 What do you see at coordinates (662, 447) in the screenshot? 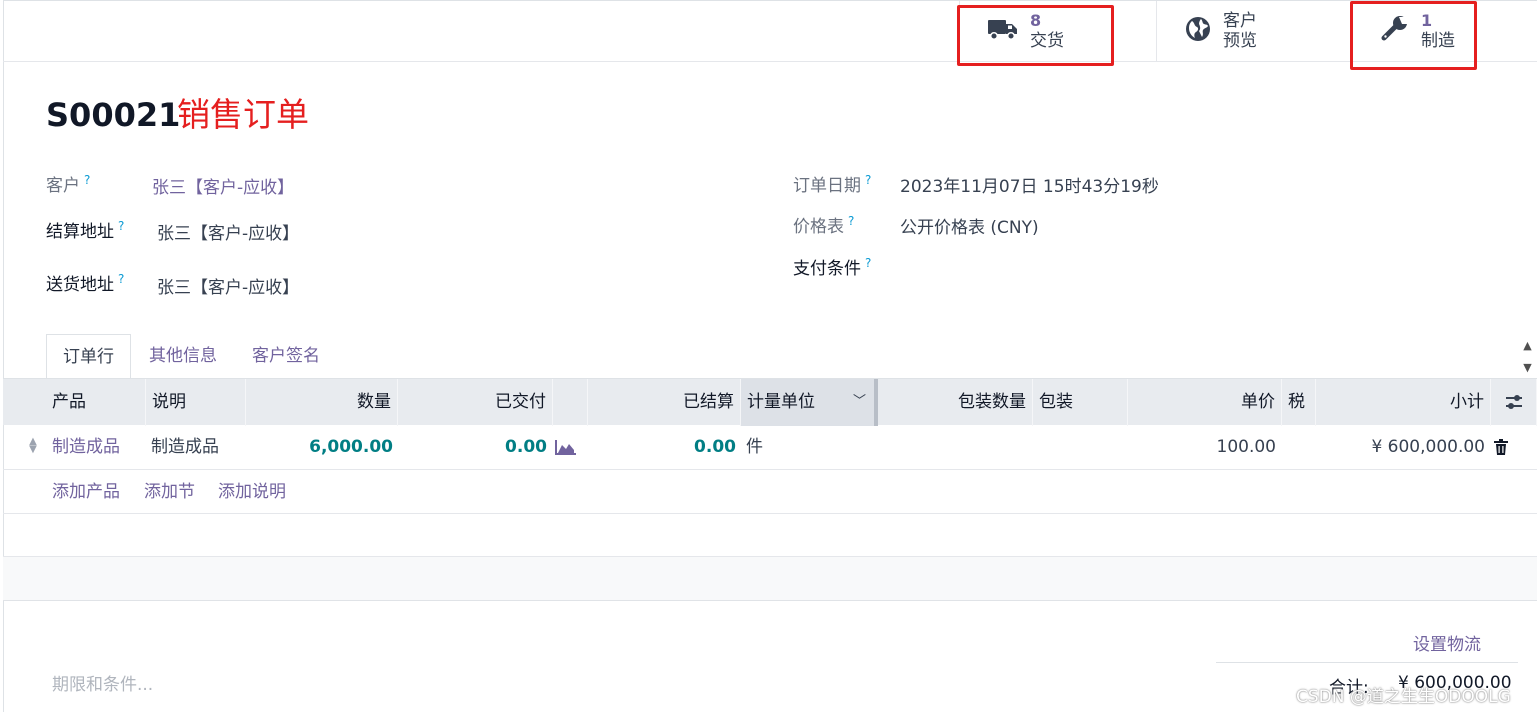
I see `row-invoiced: 0.00` at bounding box center [662, 447].